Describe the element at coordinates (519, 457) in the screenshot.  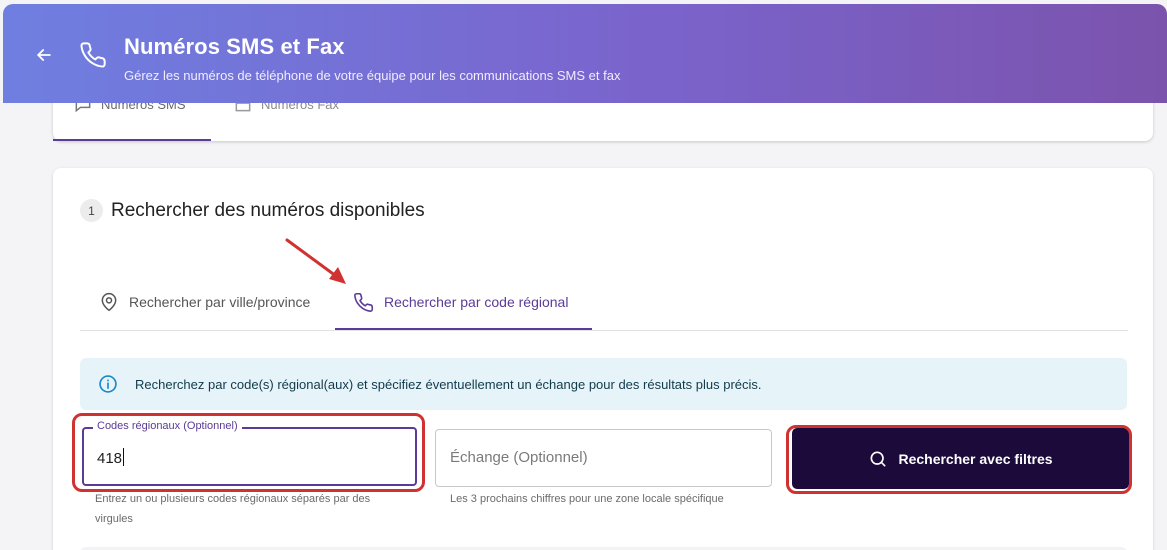
I see `exchange-placeholder: Échange (Optionnel)` at that location.